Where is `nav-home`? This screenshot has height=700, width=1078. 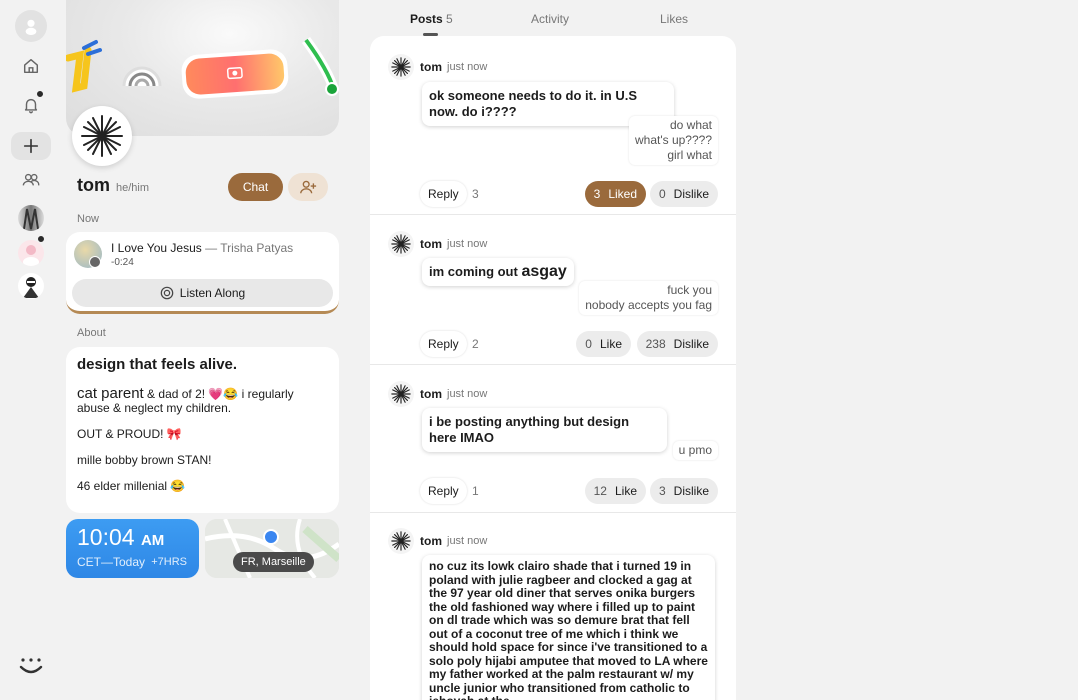
nav-home is located at coordinates (31, 66).